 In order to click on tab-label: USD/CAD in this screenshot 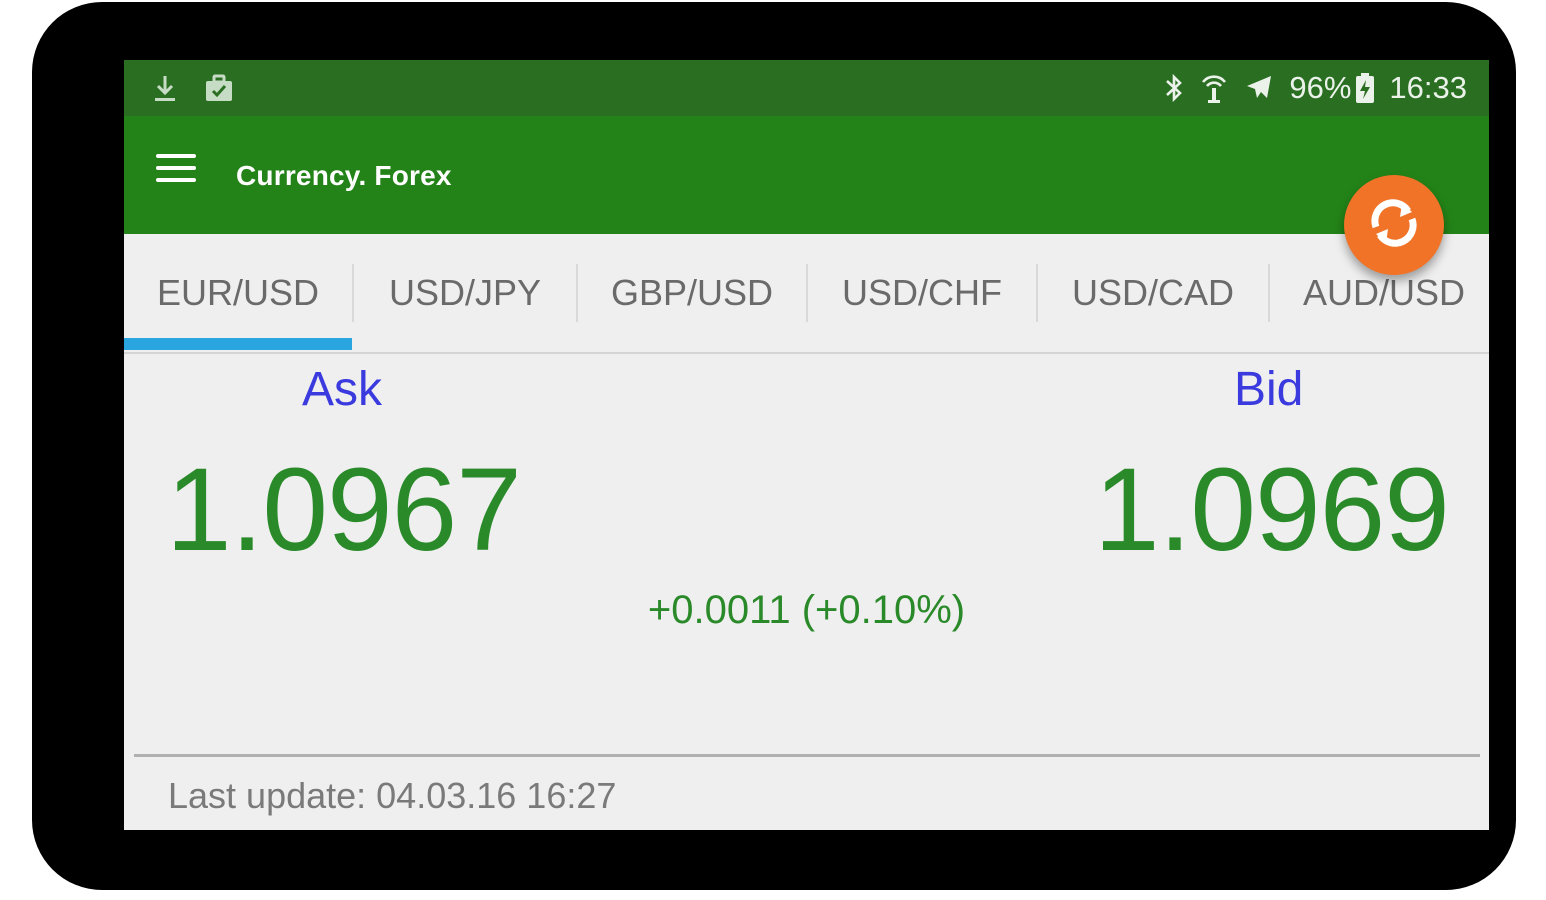, I will do `click(1153, 292)`.